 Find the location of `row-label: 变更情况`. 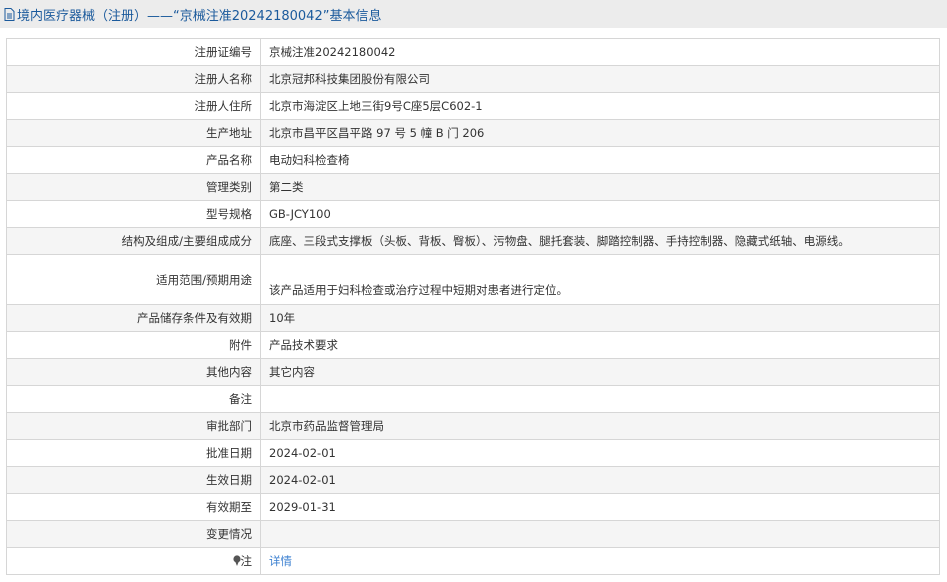

row-label: 变更情况 is located at coordinates (133, 534).